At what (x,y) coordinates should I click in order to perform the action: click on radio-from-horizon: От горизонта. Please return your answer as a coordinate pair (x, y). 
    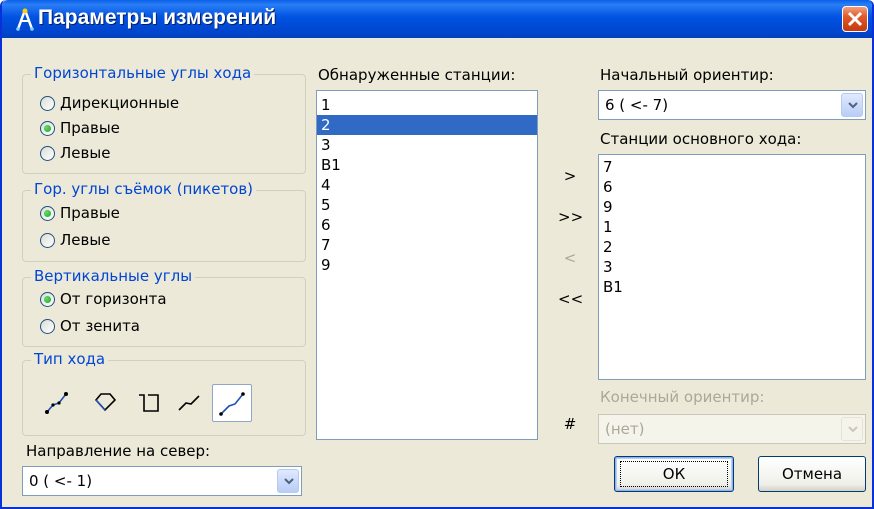
    Looking at the image, I should click on (103, 299).